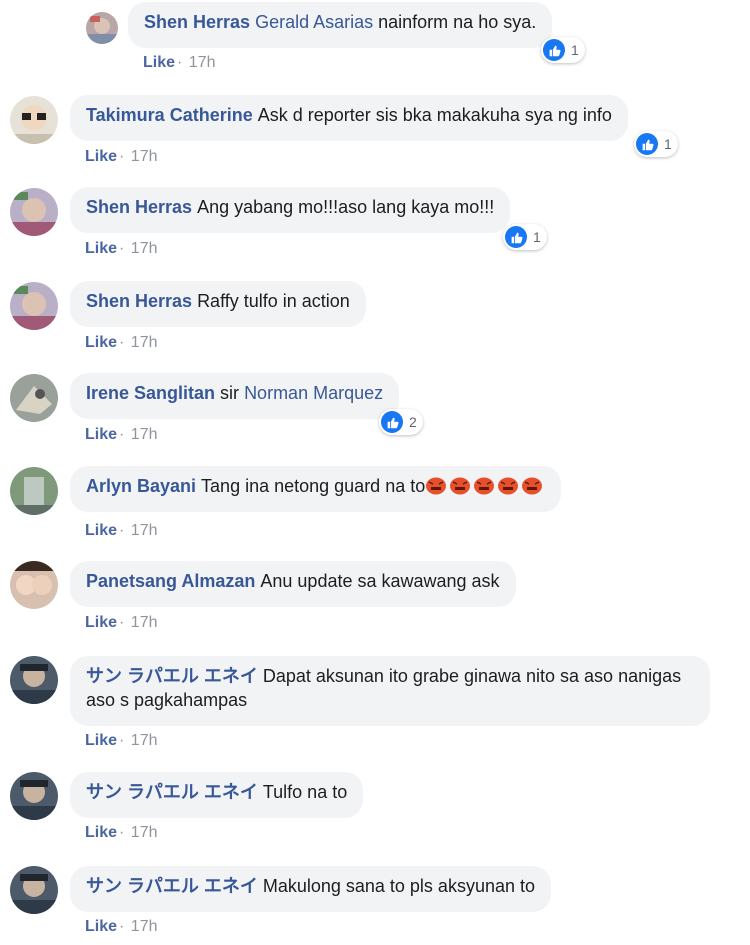 The height and width of the screenshot is (945, 750). I want to click on mention-link: Norman Marquez, so click(313, 393).